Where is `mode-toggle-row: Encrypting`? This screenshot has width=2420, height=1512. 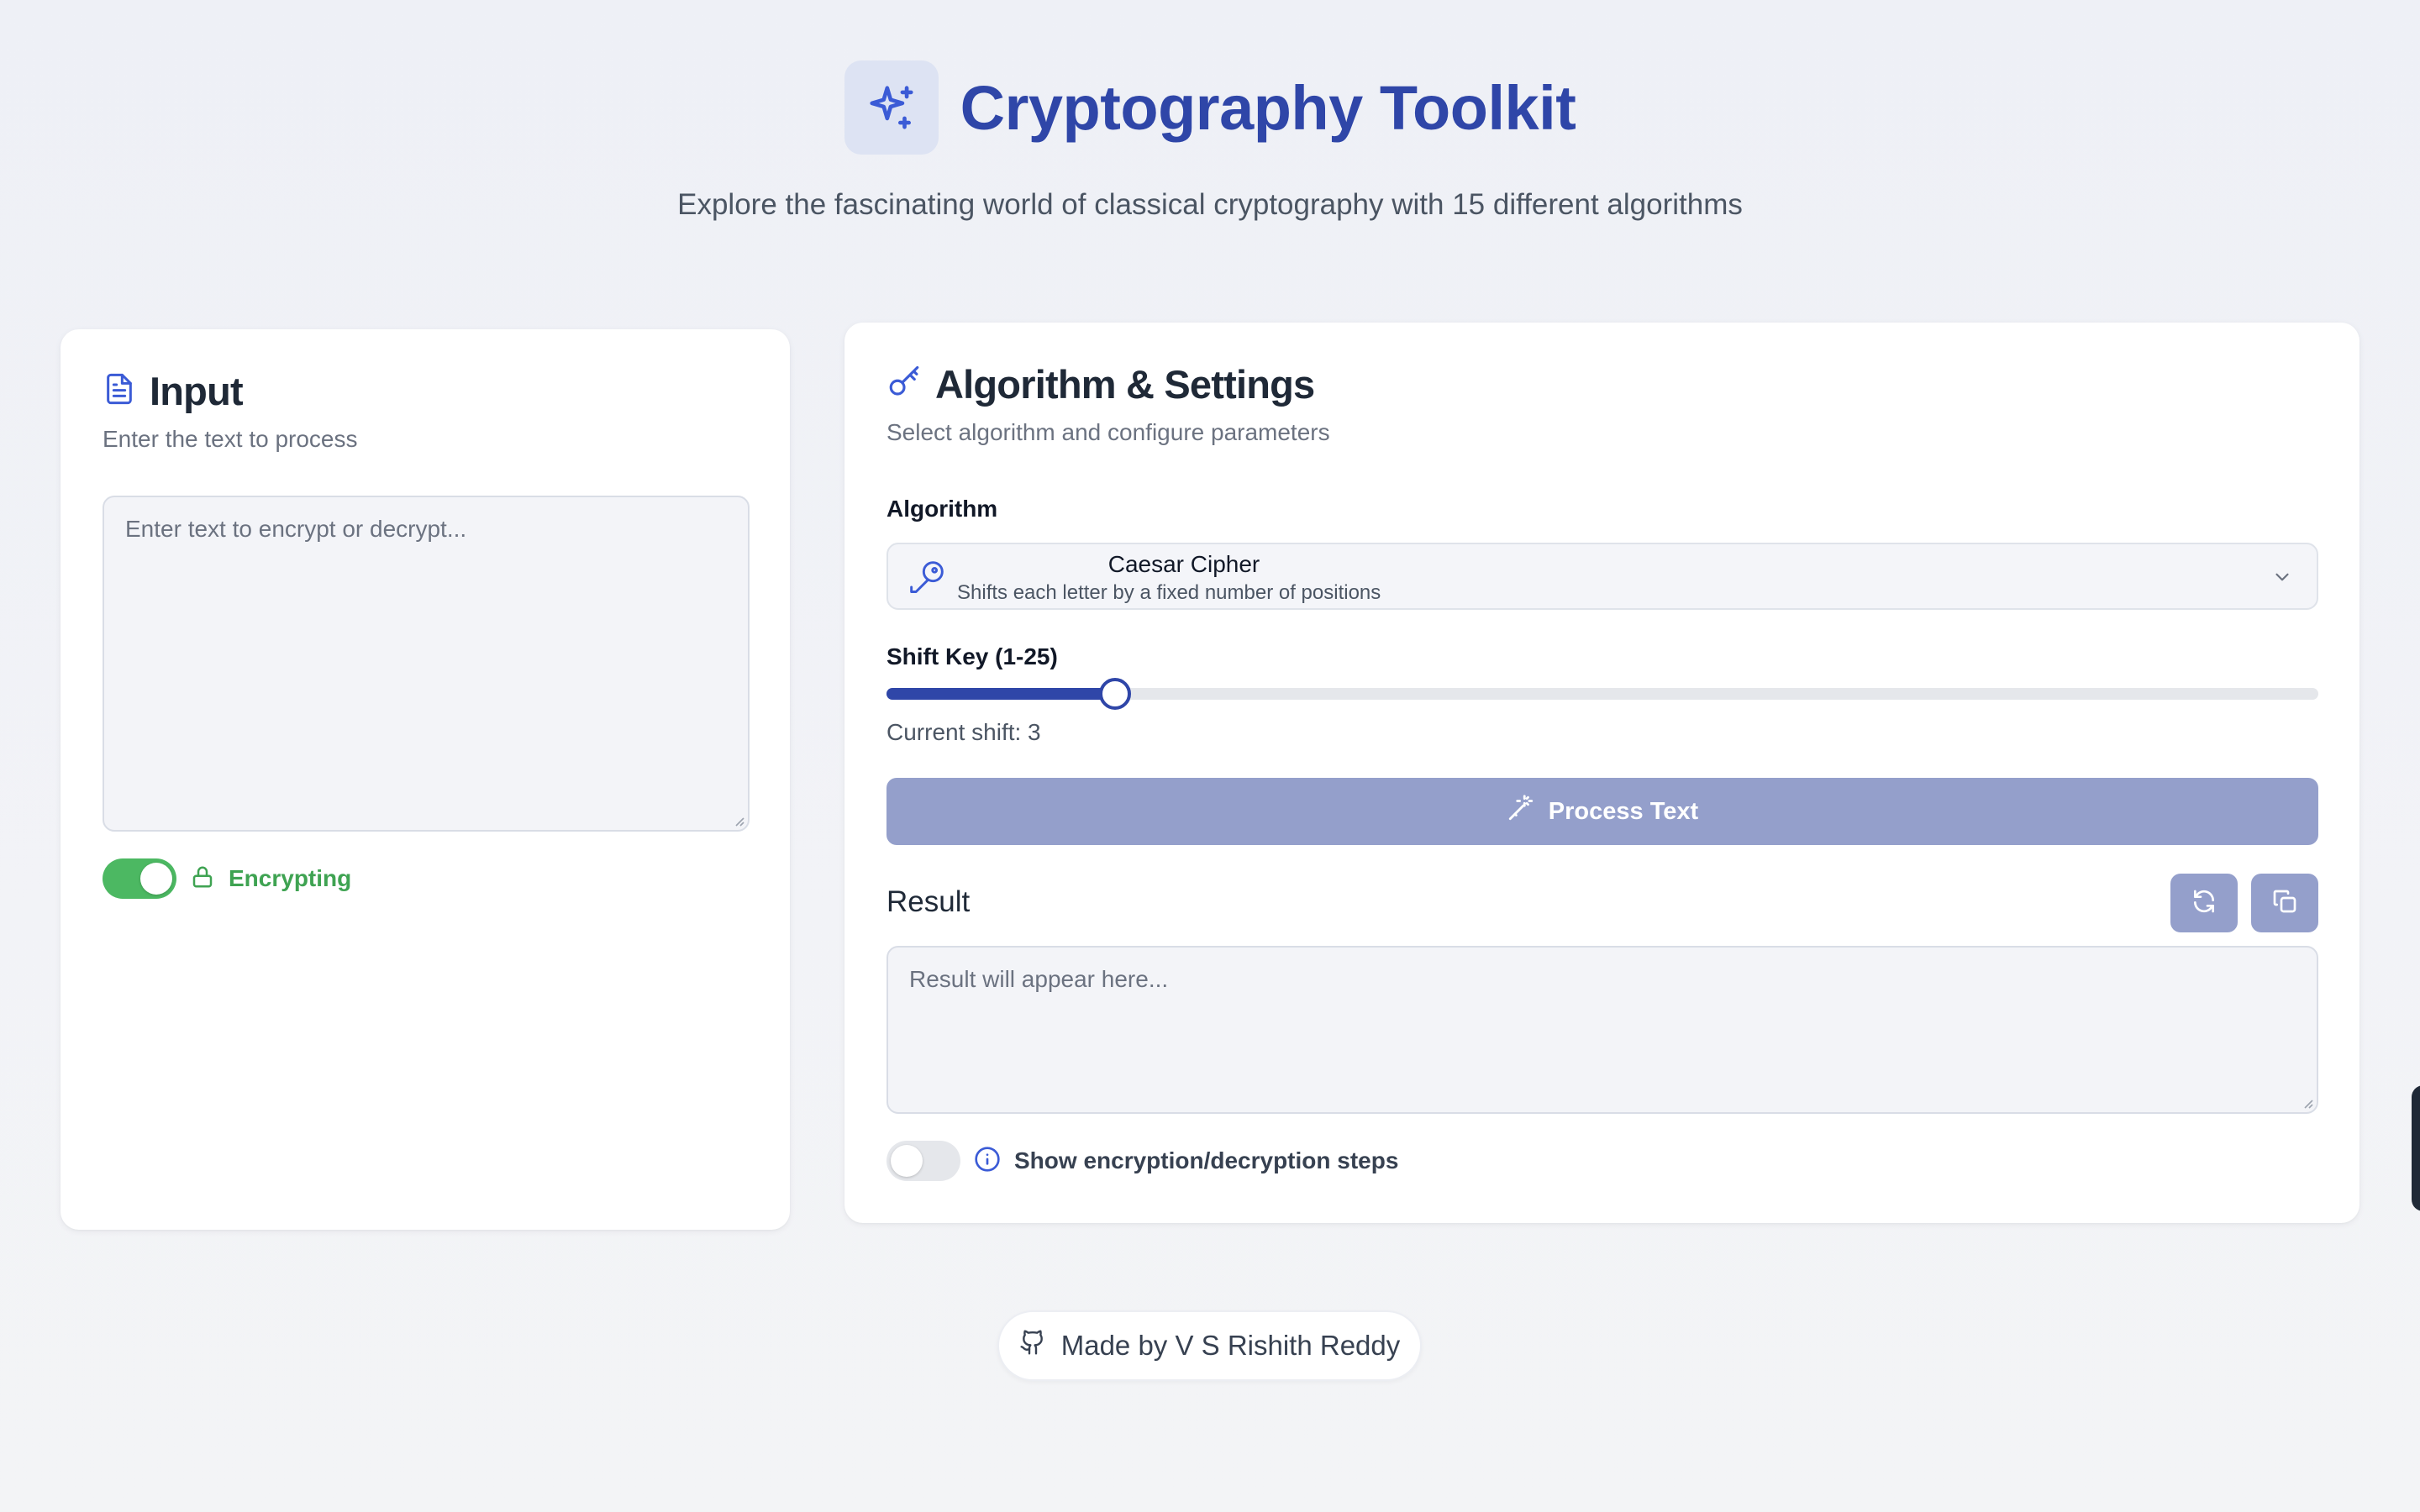 mode-toggle-row: Encrypting is located at coordinates (227, 878).